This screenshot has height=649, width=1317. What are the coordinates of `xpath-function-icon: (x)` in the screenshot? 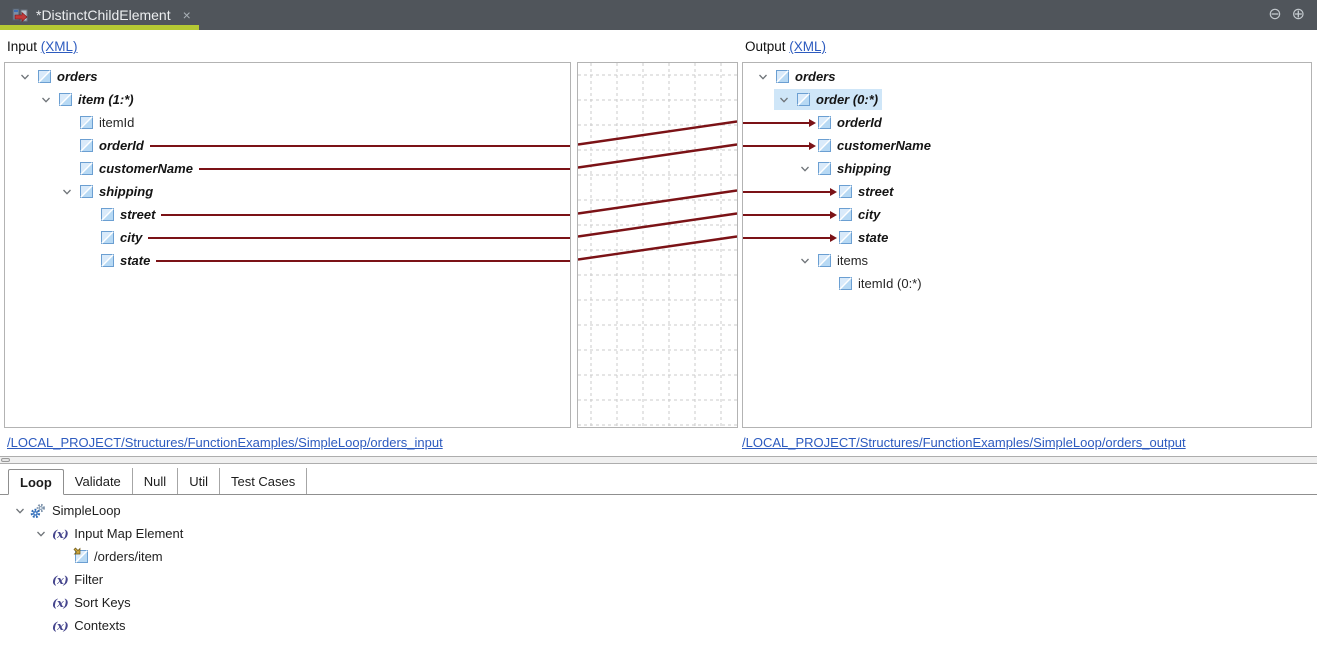 It's located at (60, 602).